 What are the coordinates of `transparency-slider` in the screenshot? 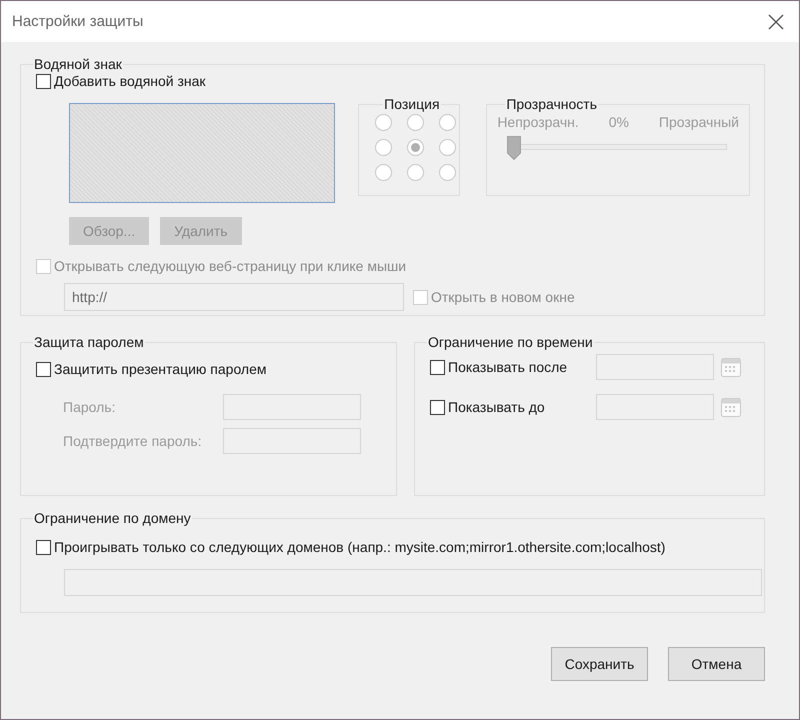 It's located at (617, 149).